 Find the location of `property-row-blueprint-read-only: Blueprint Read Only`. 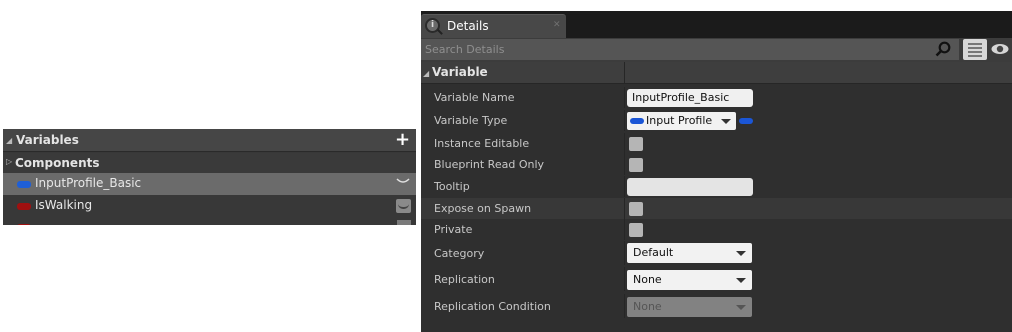

property-row-blueprint-read-only: Blueprint Read Only is located at coordinates (716, 164).